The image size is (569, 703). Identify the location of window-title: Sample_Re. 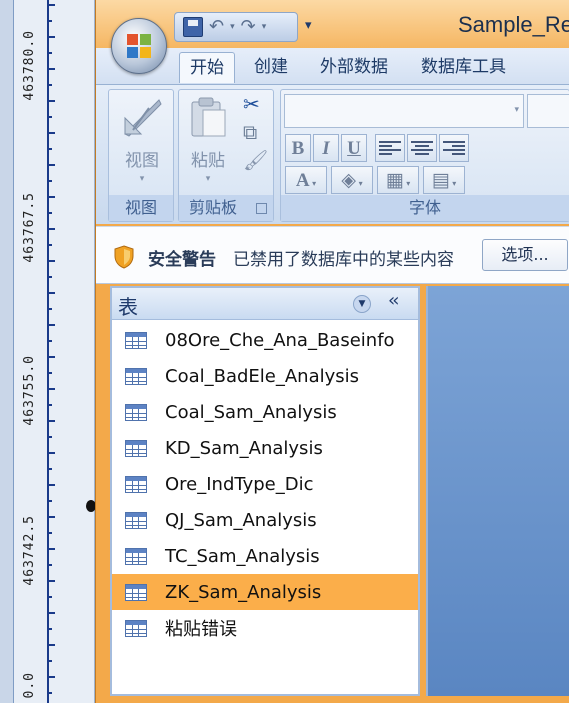
(513, 24).